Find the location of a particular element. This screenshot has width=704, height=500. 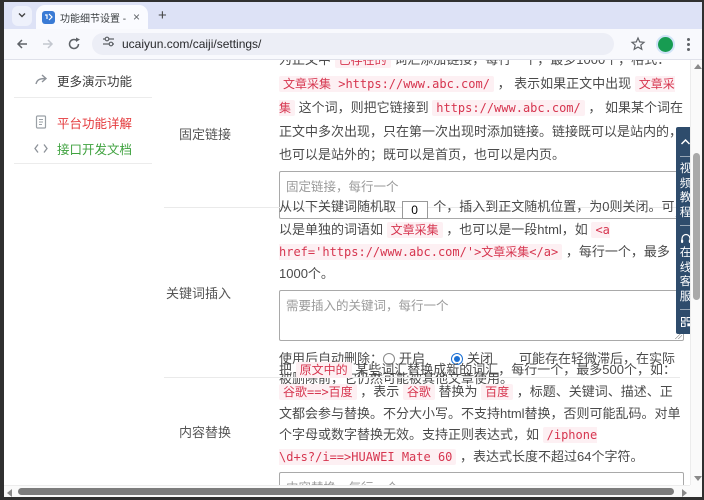

horizontal-scroll-thumb is located at coordinates (346, 491).